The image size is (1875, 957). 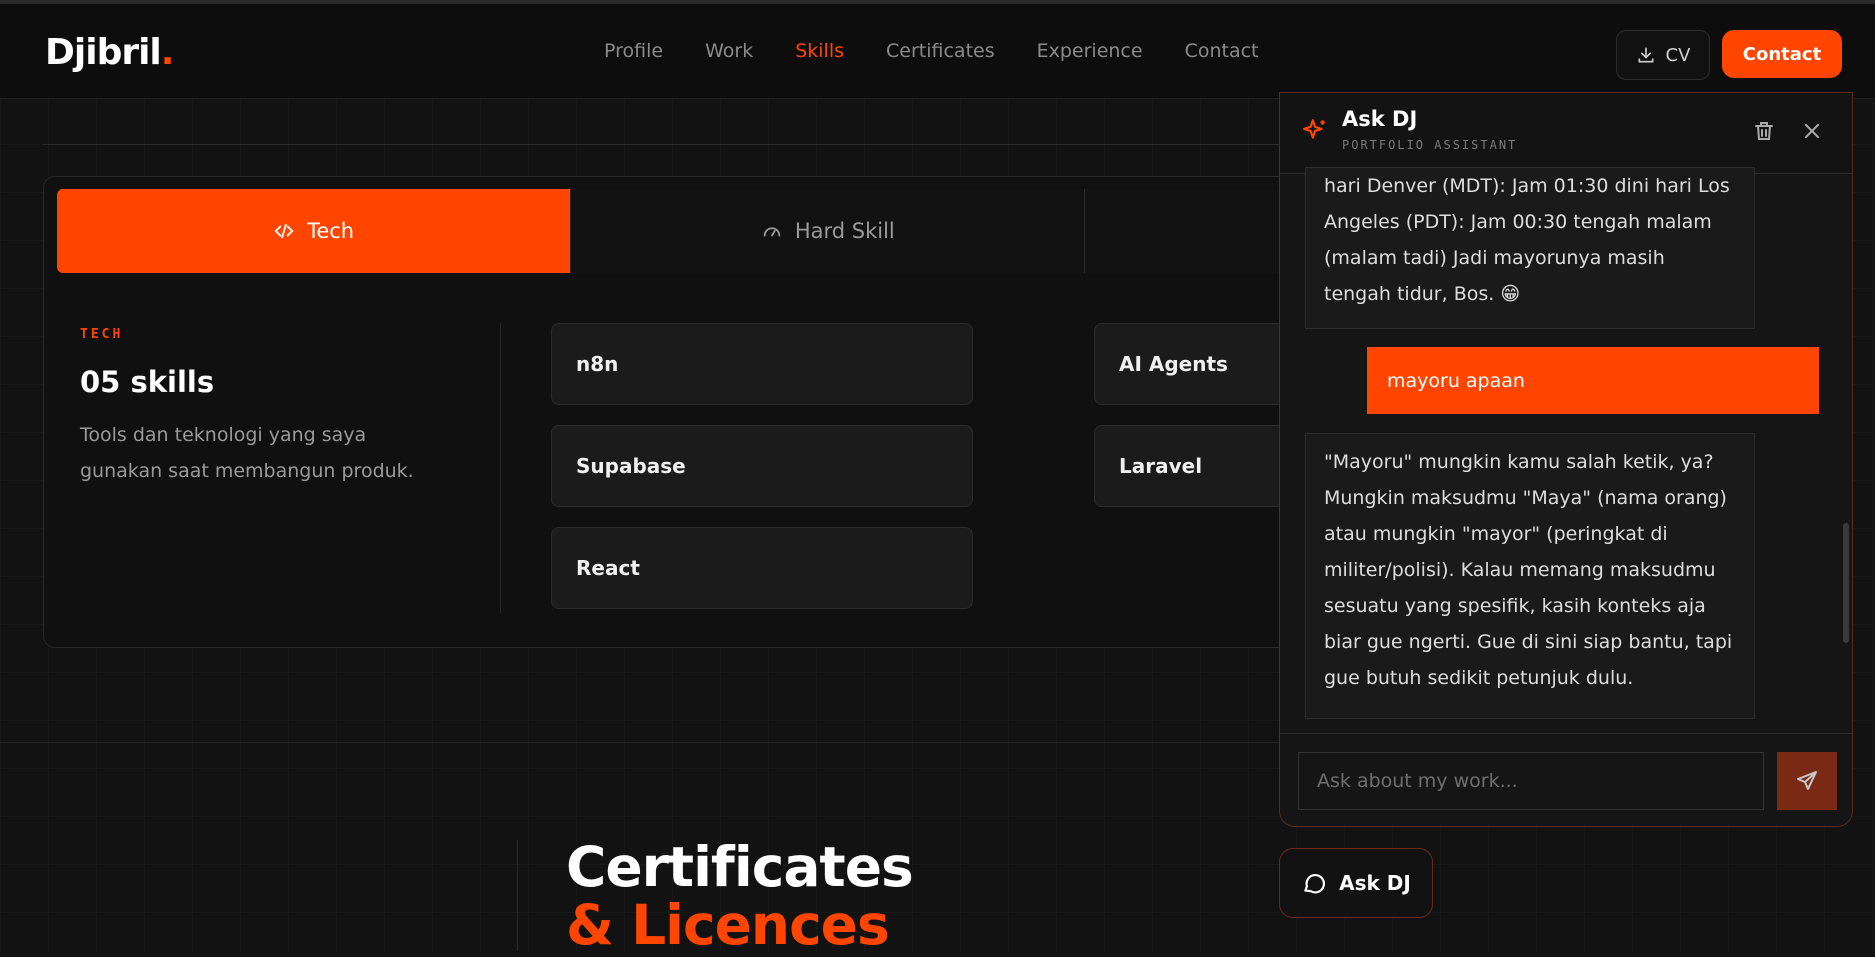 What do you see at coordinates (762, 568) in the screenshot?
I see `skill-tile: React` at bounding box center [762, 568].